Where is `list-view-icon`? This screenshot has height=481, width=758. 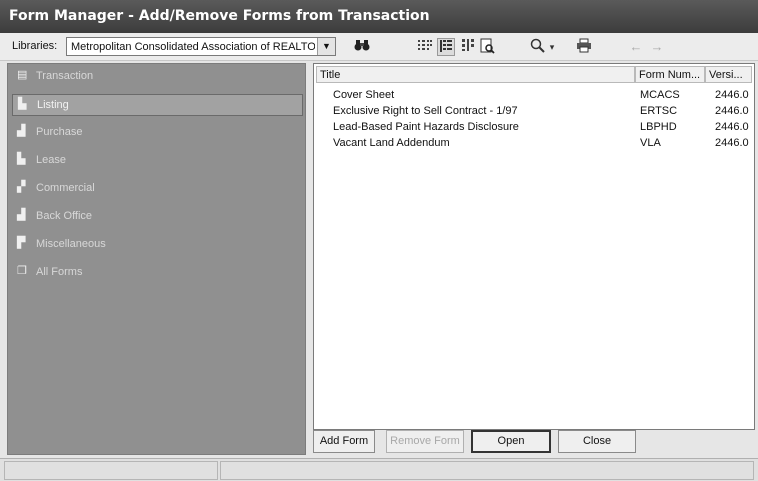 list-view-icon is located at coordinates (425, 47).